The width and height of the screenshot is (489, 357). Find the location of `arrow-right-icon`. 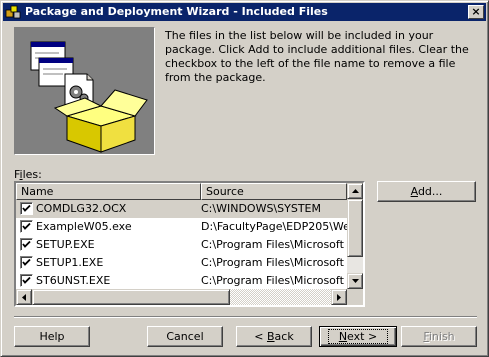

arrow-right-icon is located at coordinates (339, 297).